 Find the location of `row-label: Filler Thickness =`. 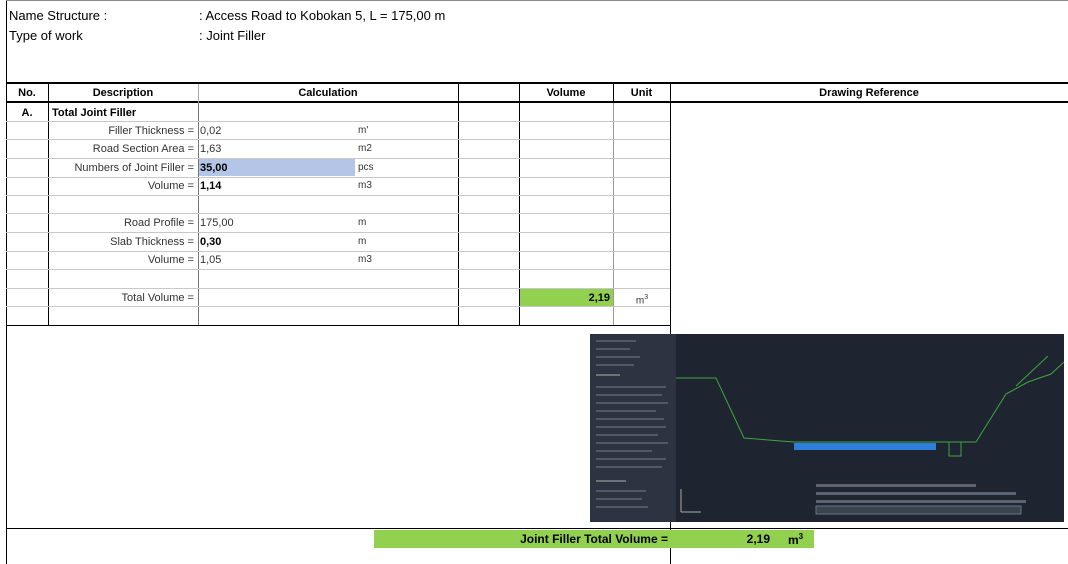

row-label: Filler Thickness = is located at coordinates (151, 131).